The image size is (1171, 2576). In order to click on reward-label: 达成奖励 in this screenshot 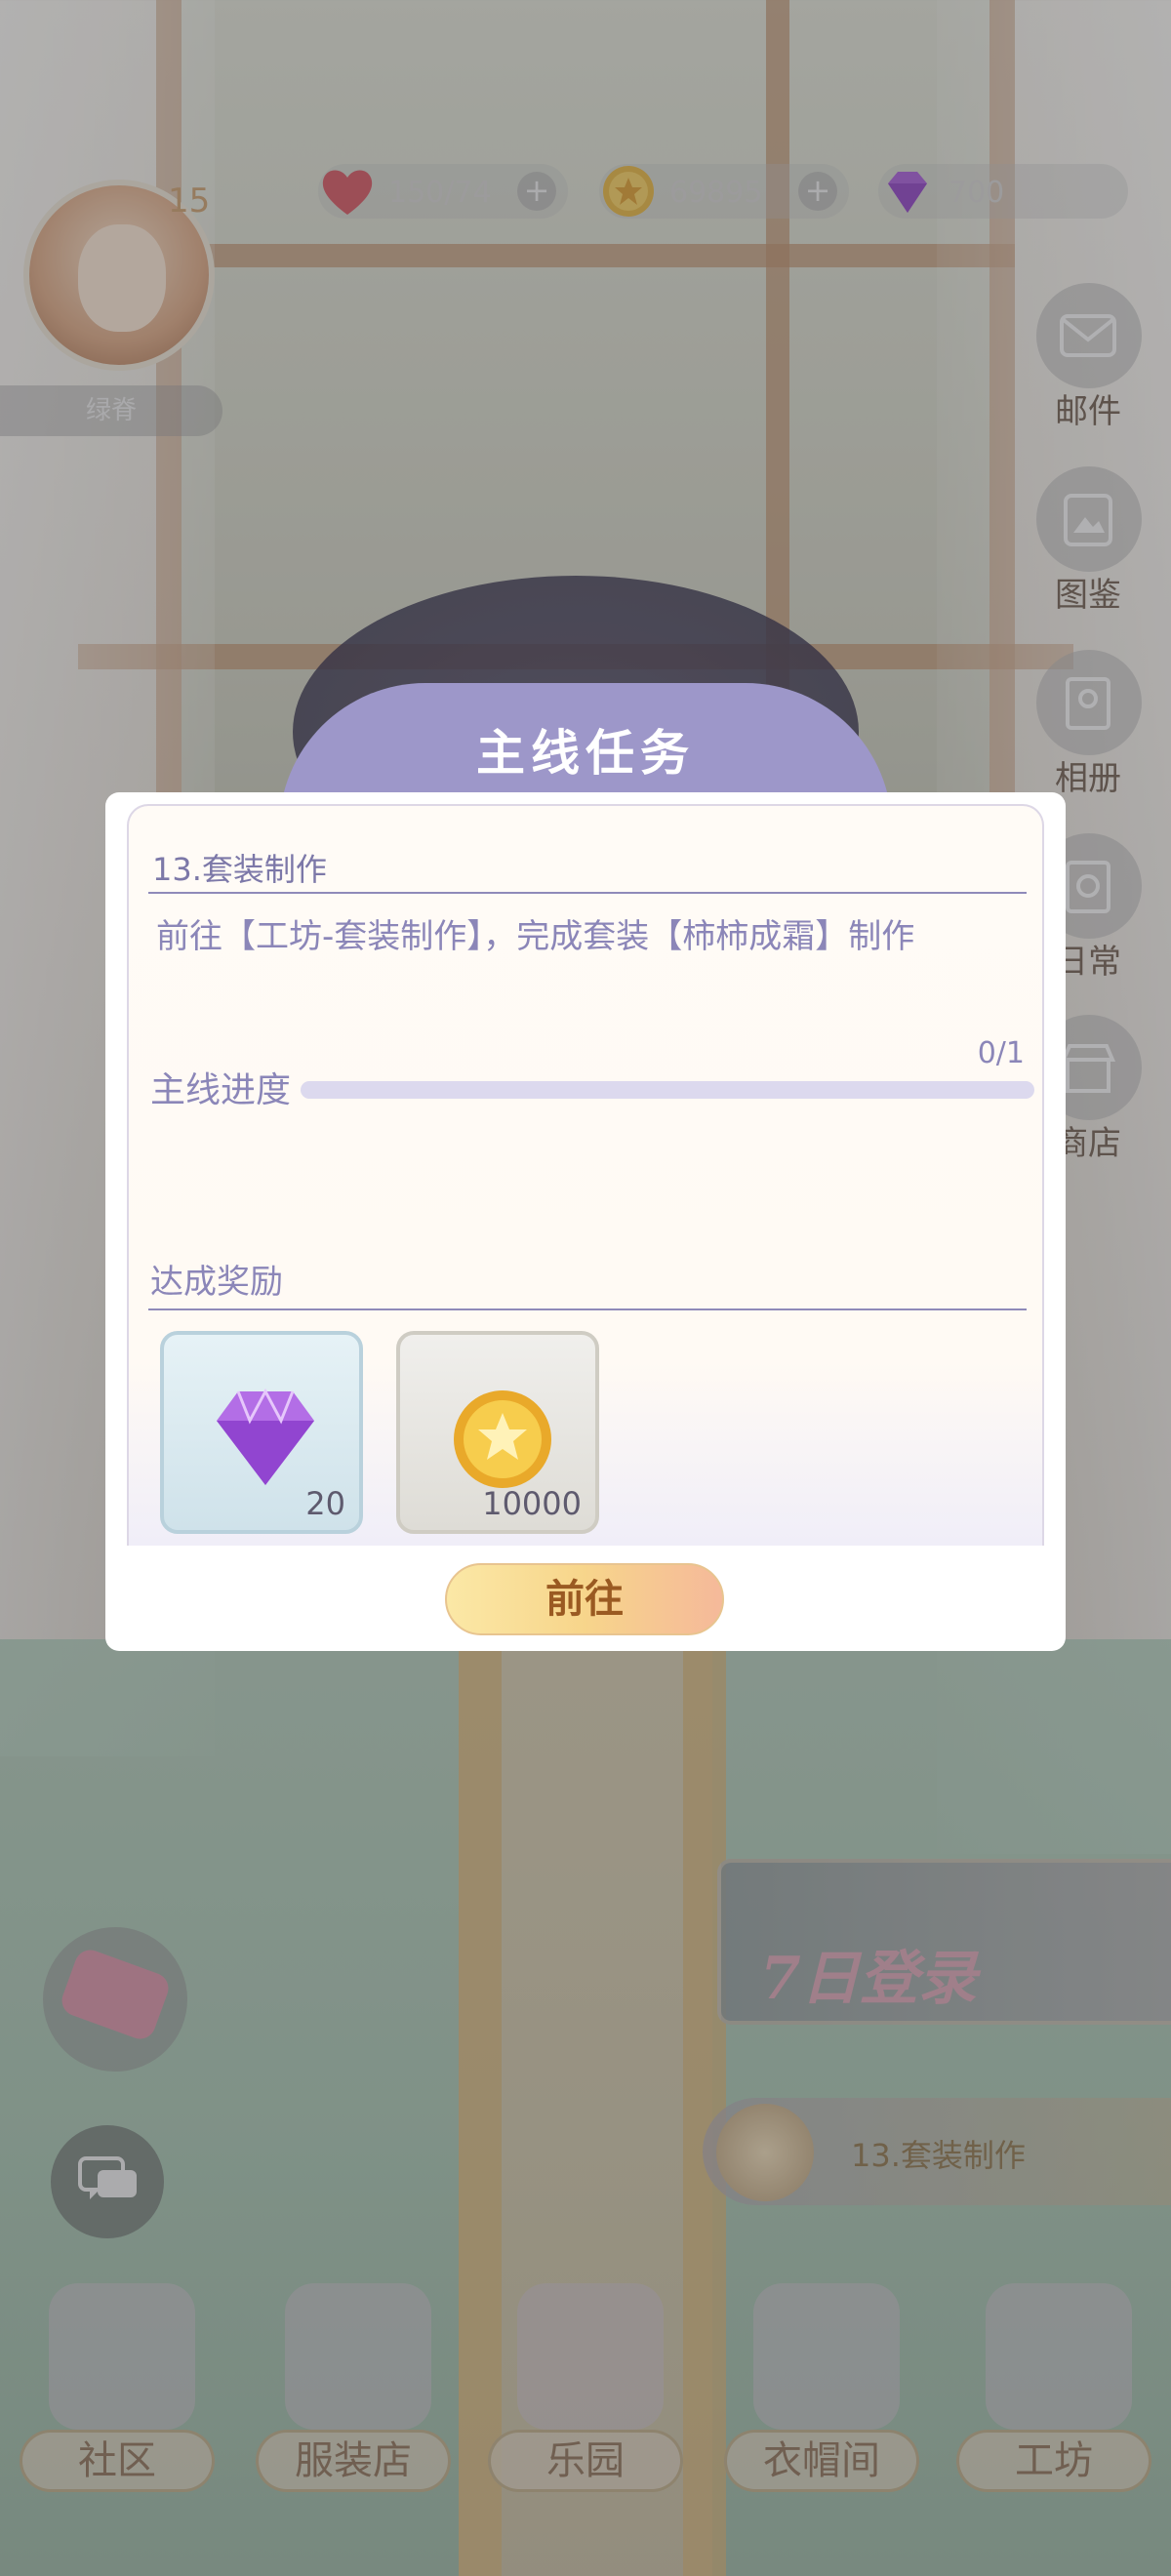, I will do `click(216, 1282)`.